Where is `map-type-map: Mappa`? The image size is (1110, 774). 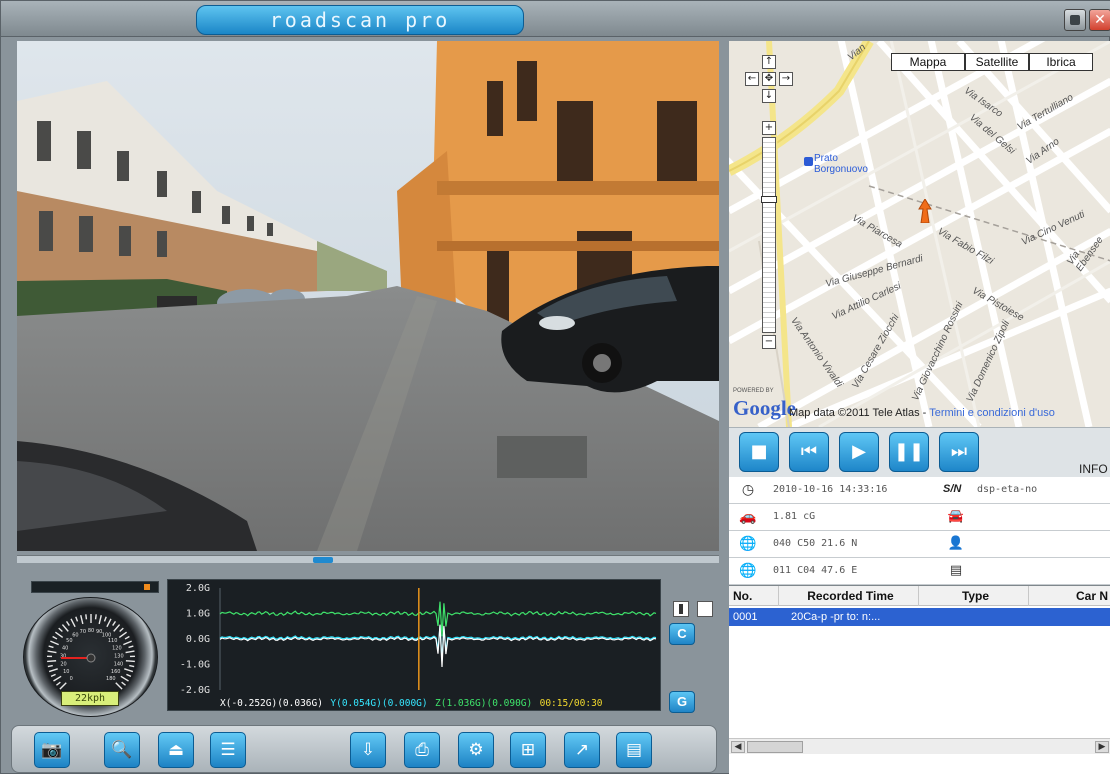 map-type-map: Mappa is located at coordinates (928, 62).